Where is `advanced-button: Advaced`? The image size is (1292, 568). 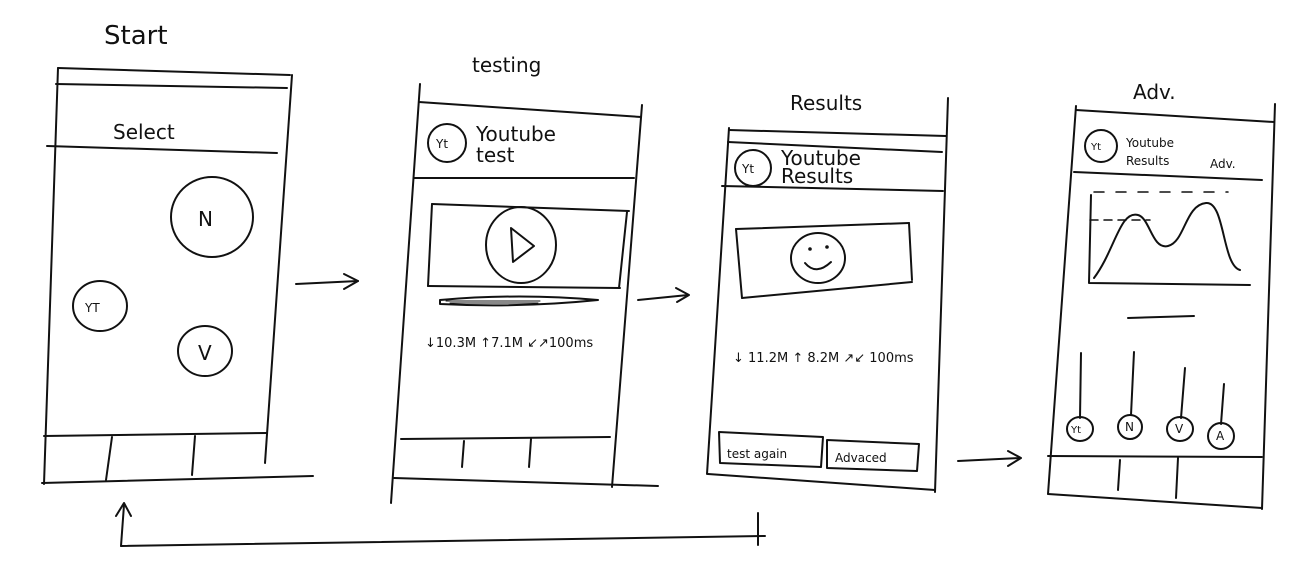 advanced-button: Advaced is located at coordinates (873, 455).